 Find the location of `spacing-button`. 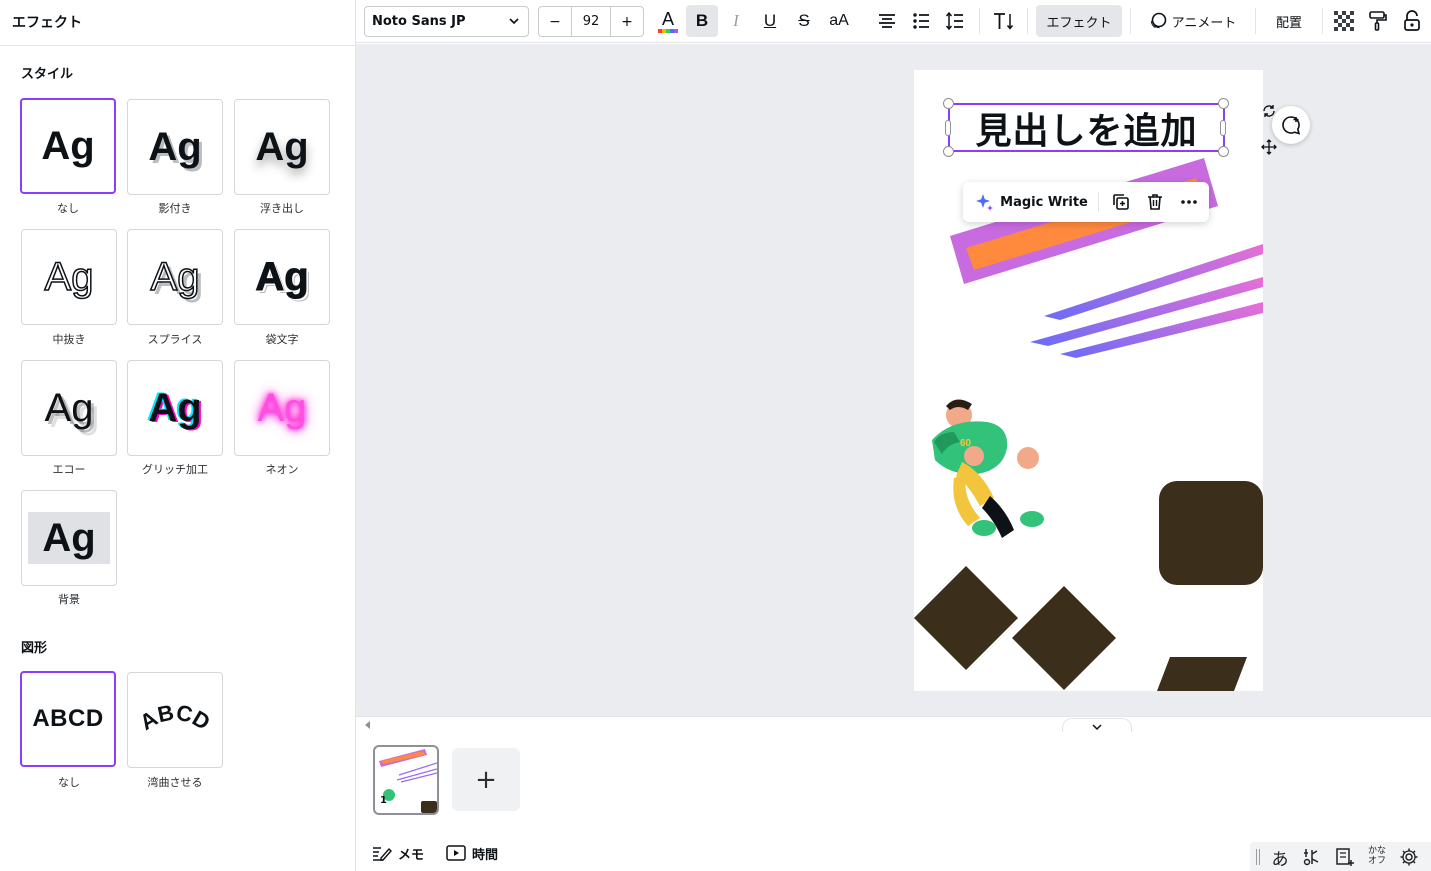

spacing-button is located at coordinates (955, 21).